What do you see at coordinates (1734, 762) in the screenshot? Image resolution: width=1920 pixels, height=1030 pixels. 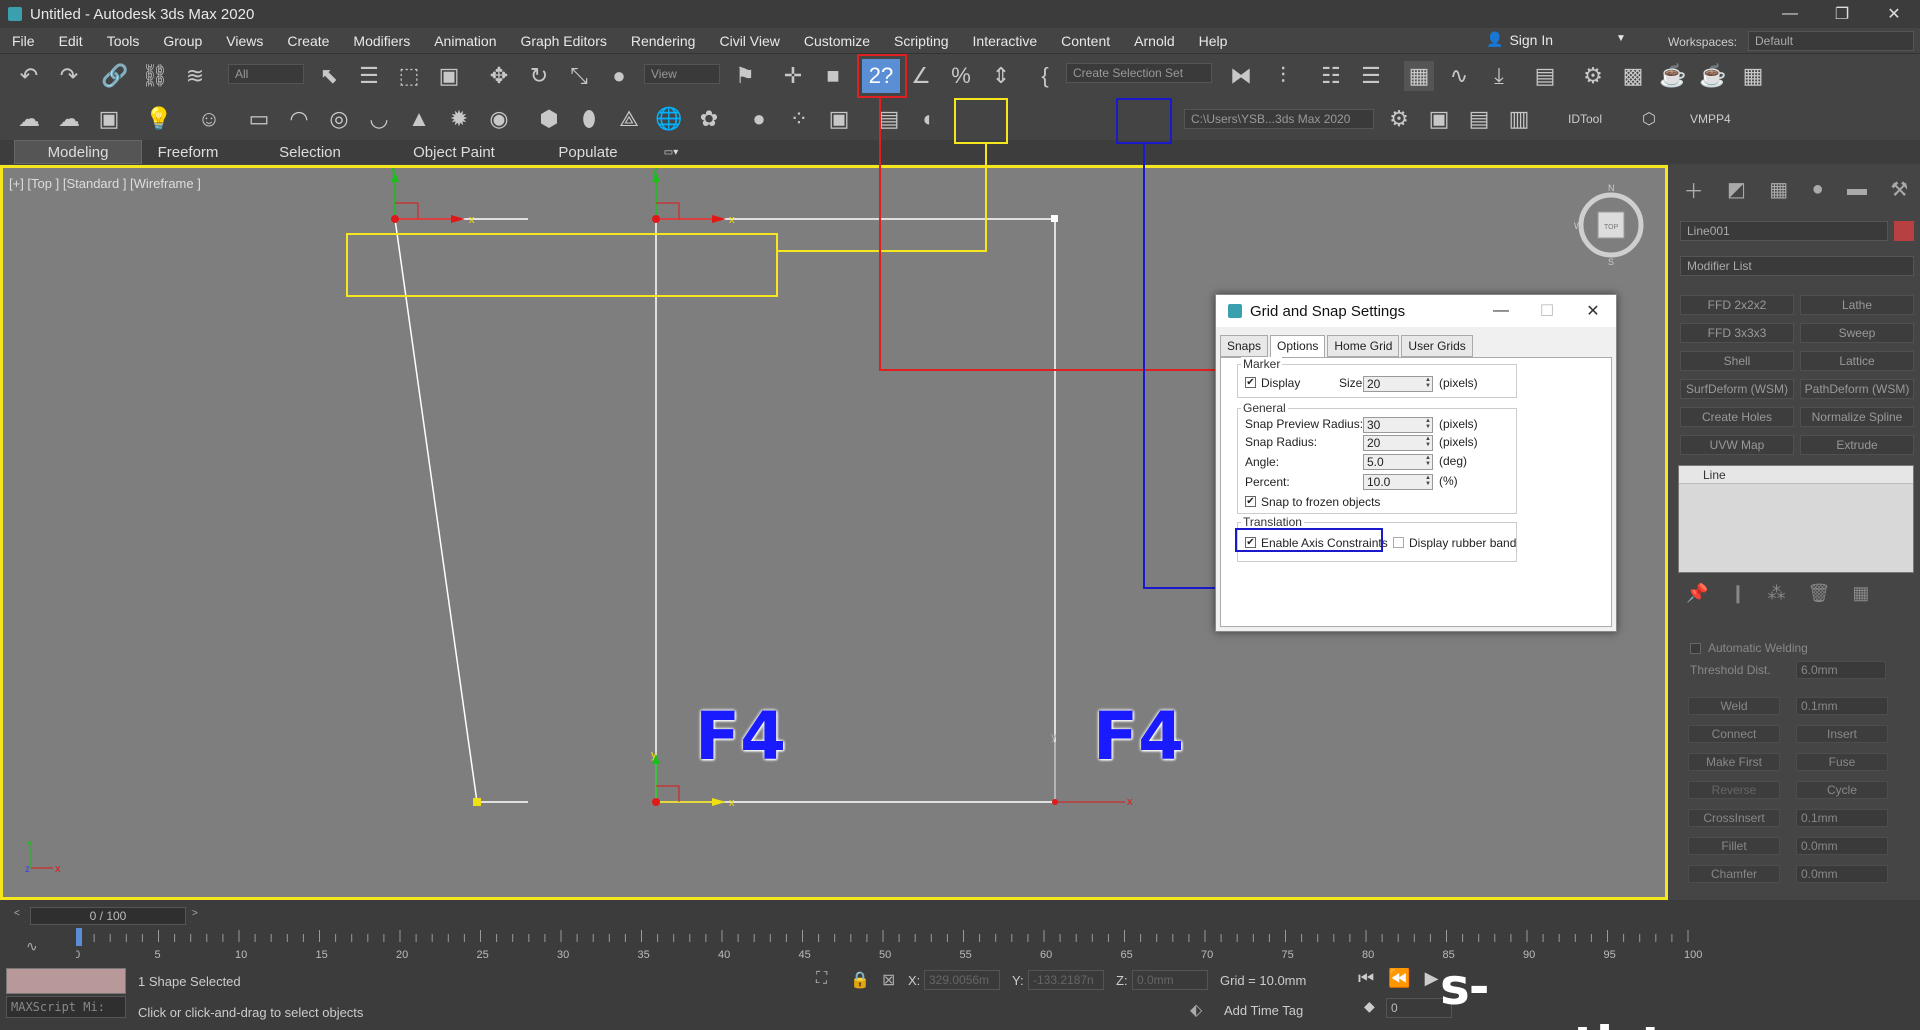 I see `make-first-button: Make First` at bounding box center [1734, 762].